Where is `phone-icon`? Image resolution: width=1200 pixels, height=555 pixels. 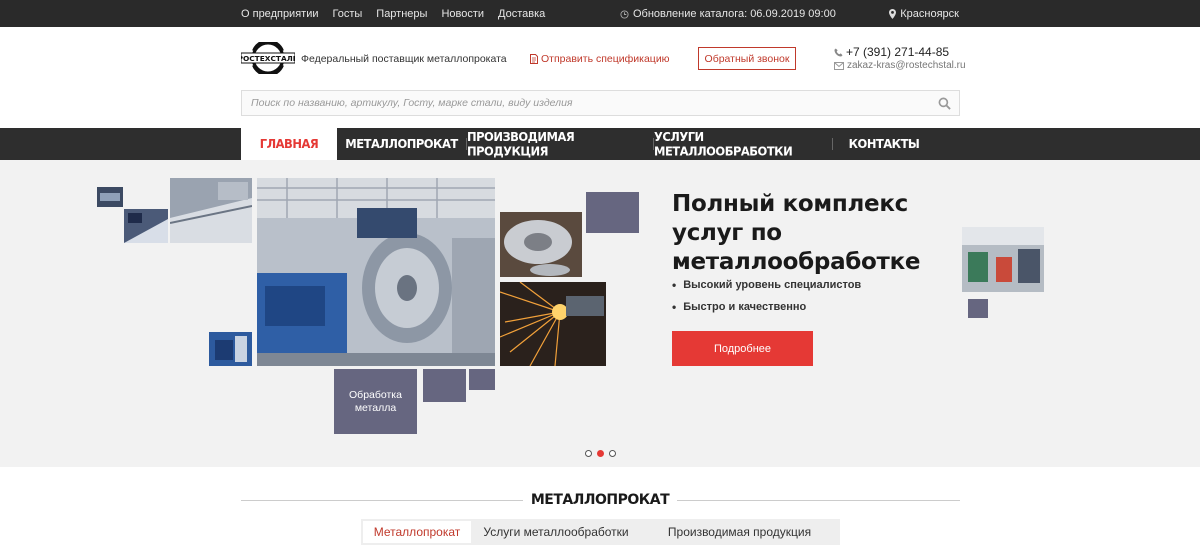 phone-icon is located at coordinates (838, 52).